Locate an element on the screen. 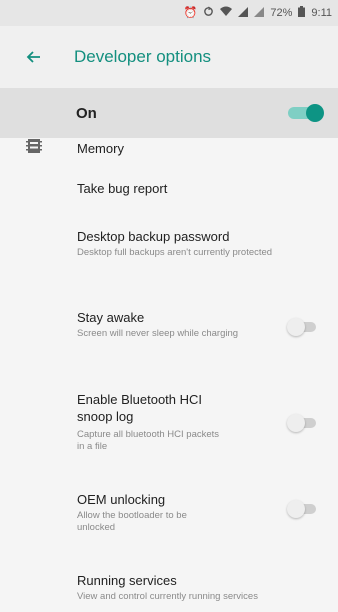 The height and width of the screenshot is (612, 338). list-item-memory: Memory is located at coordinates (169, 153).